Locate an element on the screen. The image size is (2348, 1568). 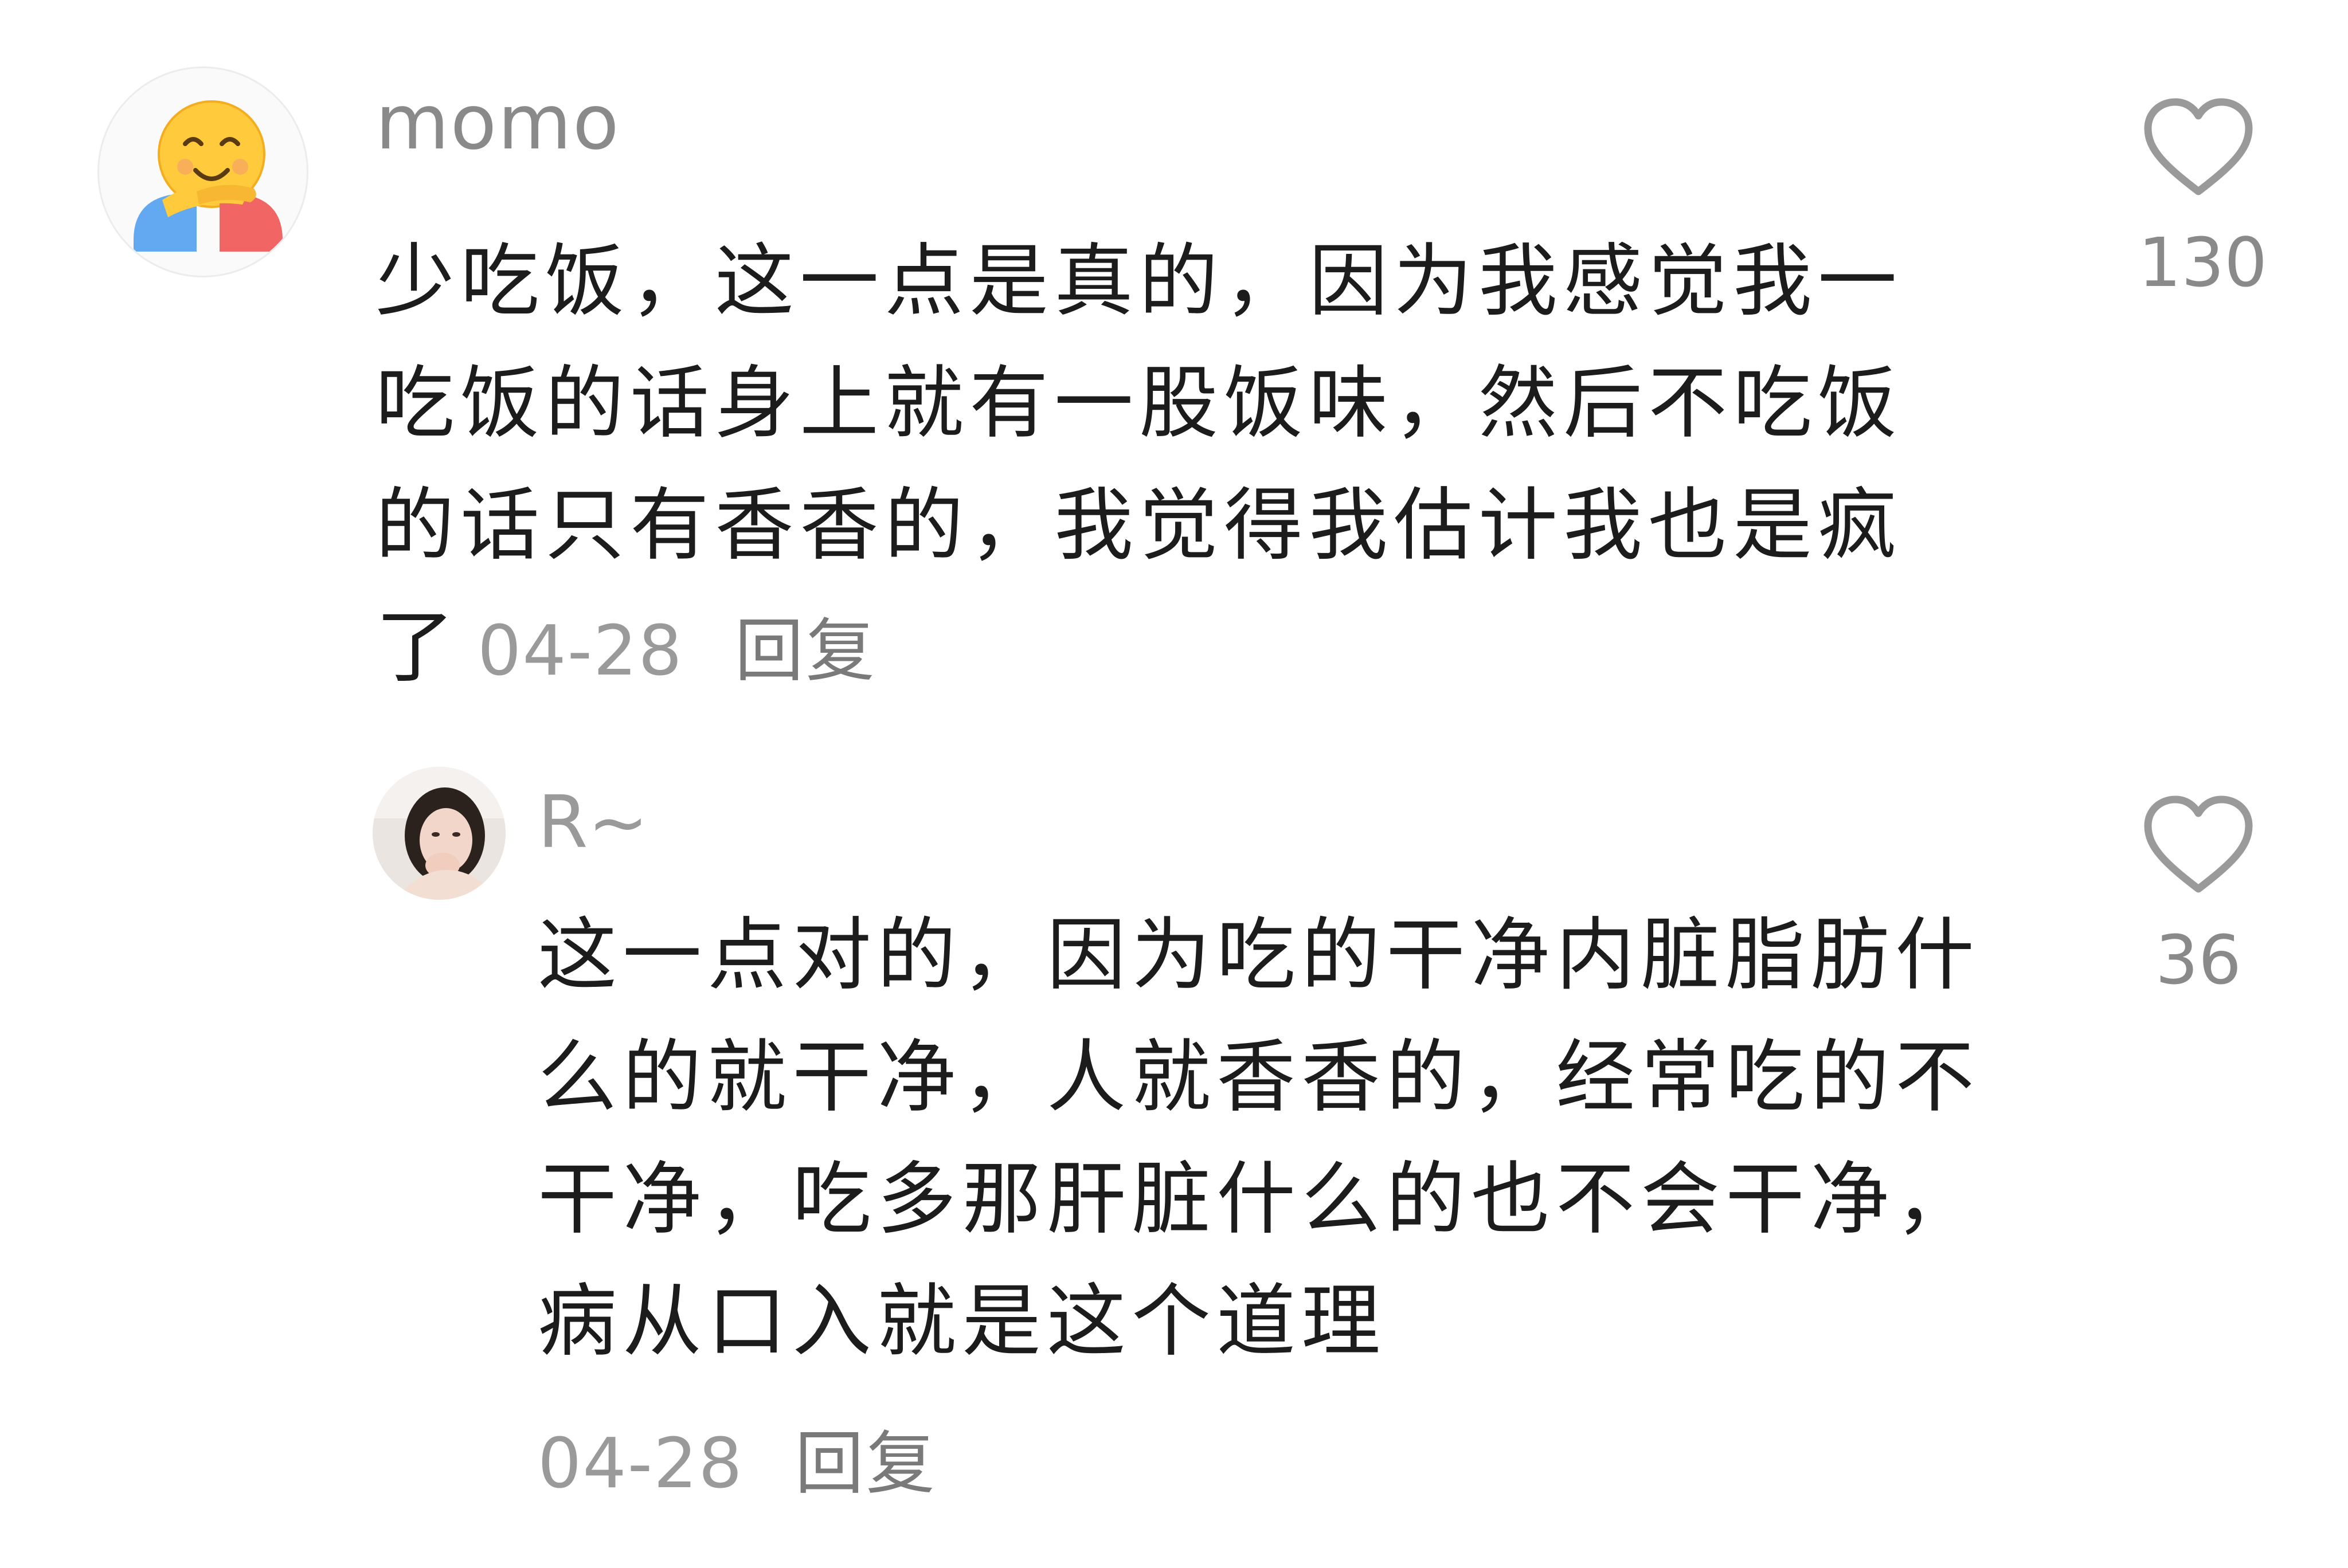
like-button: 36 is located at coordinates (2198, 897).